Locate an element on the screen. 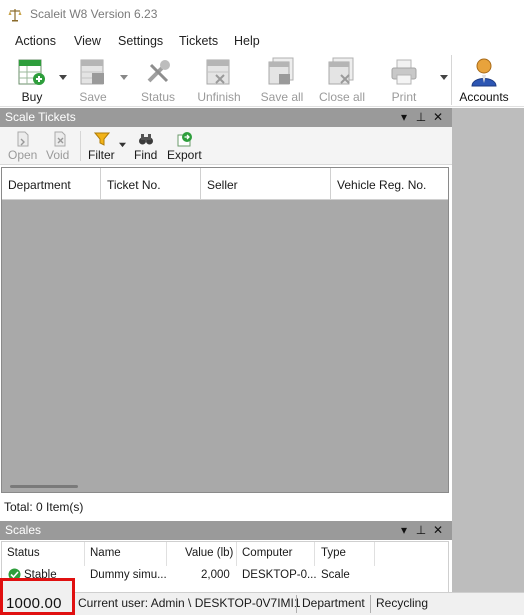 The image size is (524, 615). column-header-department: Department is located at coordinates (51, 184).